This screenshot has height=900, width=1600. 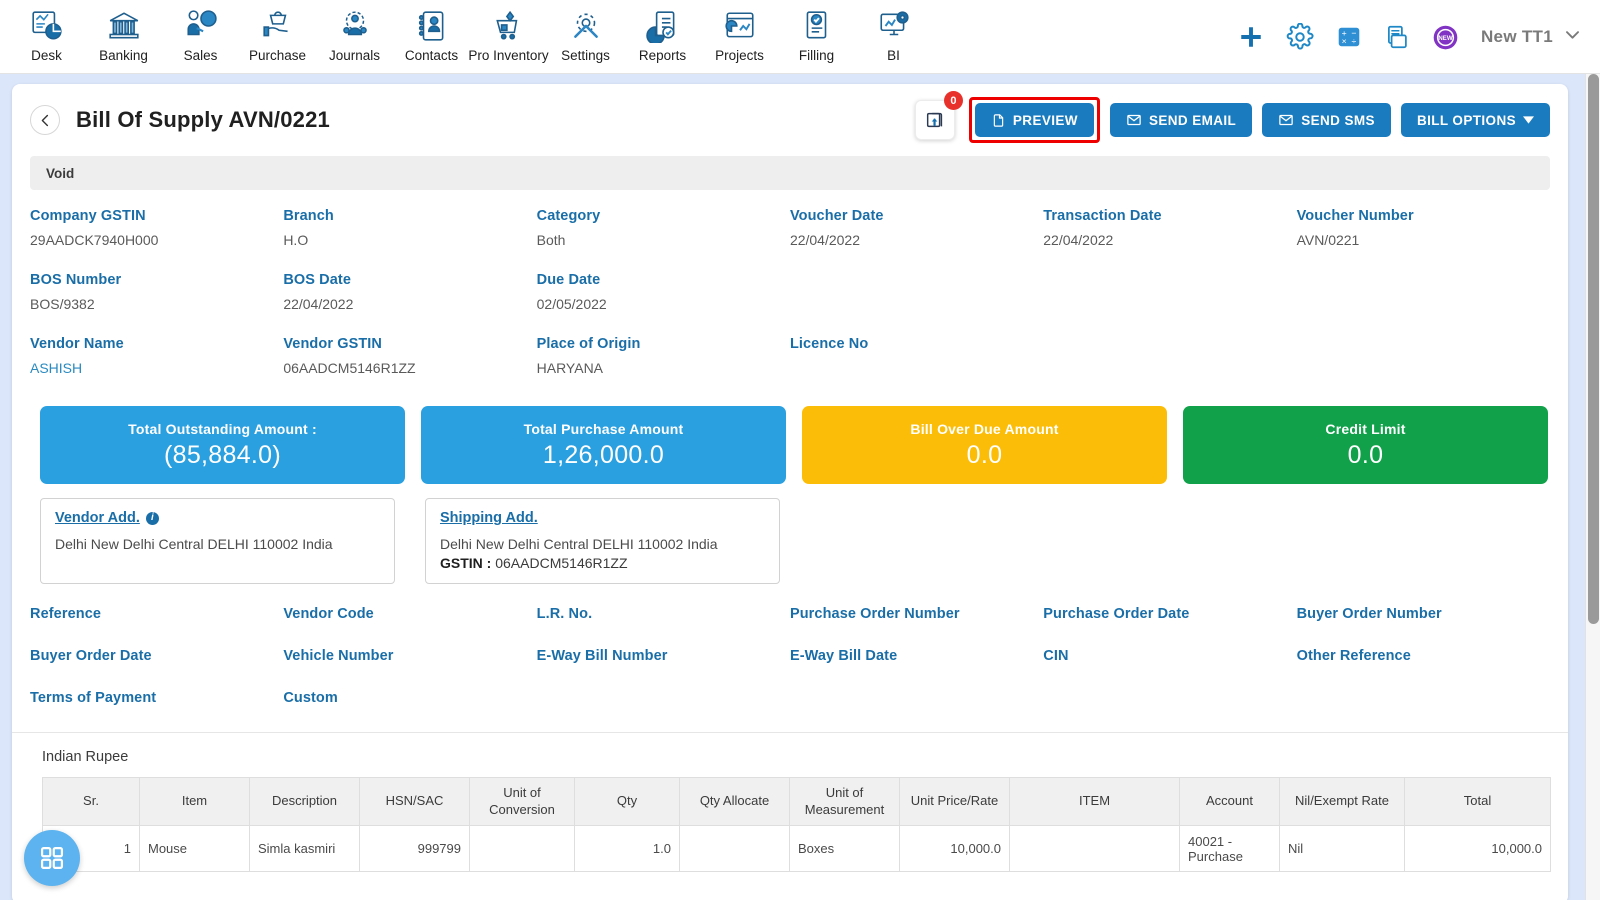 I want to click on field-label: Buyer Order Number, so click(x=1369, y=614).